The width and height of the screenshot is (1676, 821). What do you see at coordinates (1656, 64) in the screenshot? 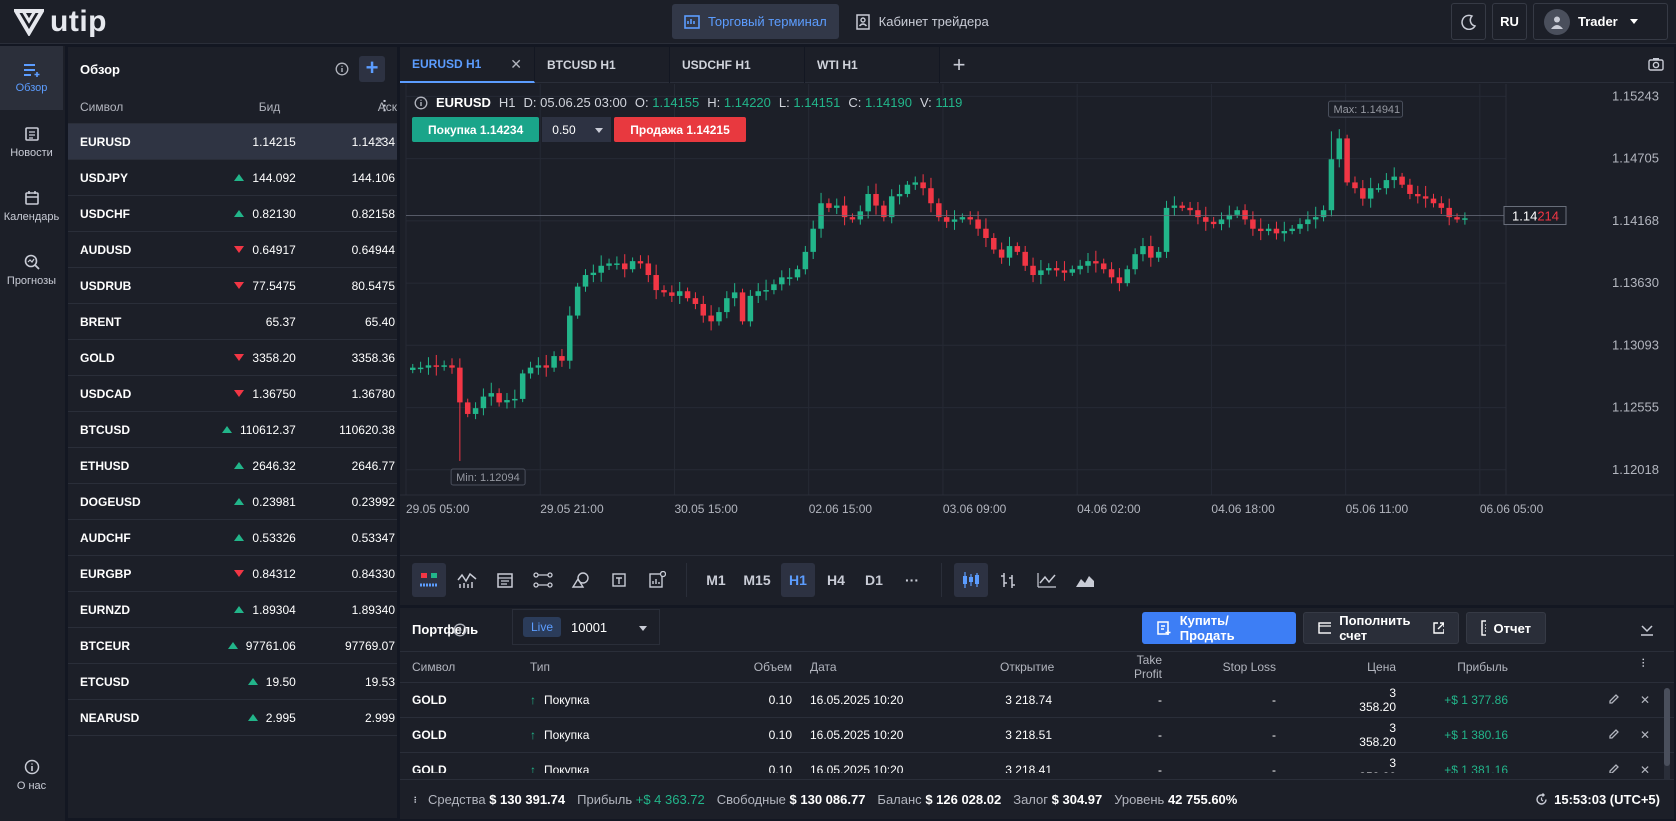
I see `camera-icon` at bounding box center [1656, 64].